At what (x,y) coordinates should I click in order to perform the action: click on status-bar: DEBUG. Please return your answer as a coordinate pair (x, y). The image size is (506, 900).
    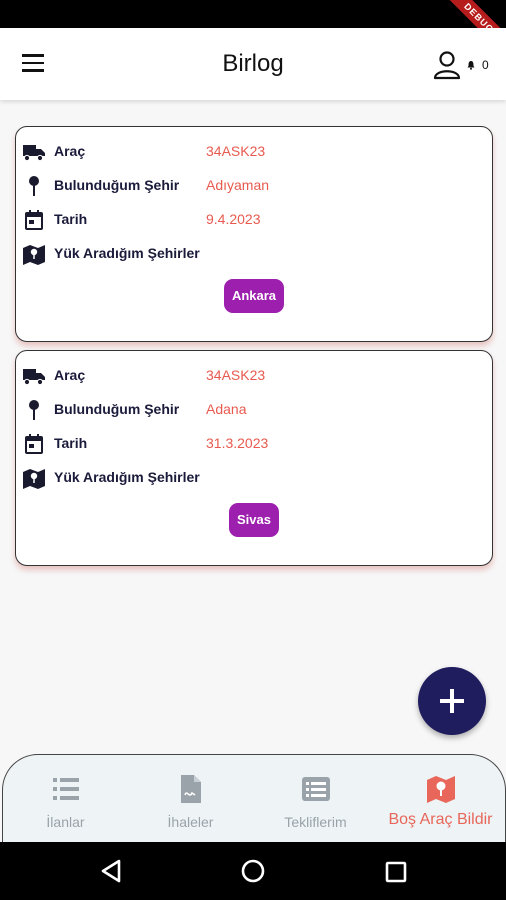
    Looking at the image, I should click on (253, 31).